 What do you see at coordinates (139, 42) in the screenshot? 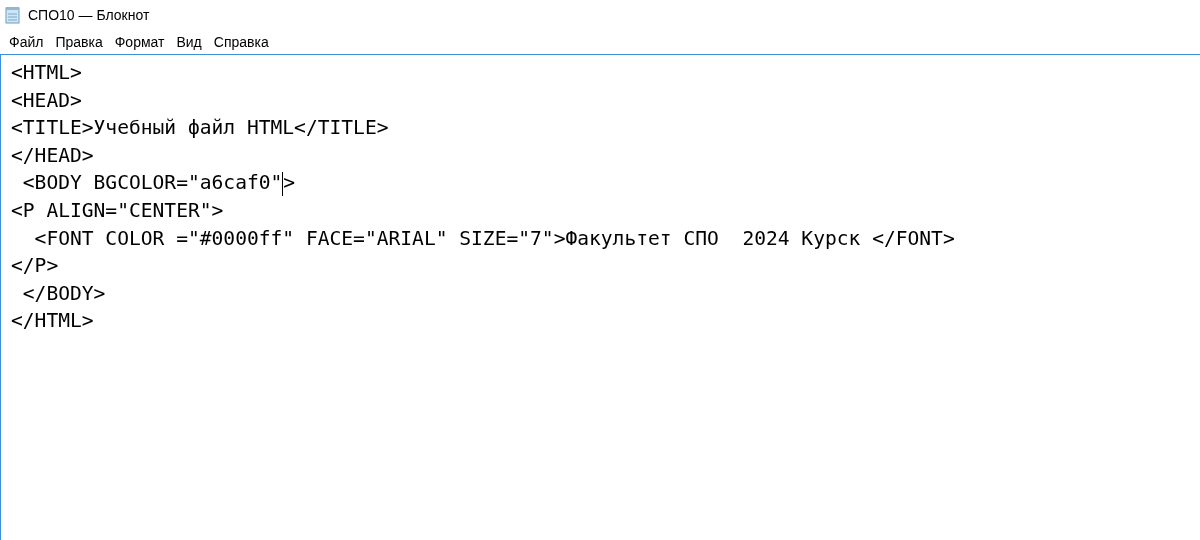
I see `menu-item: Формат` at bounding box center [139, 42].